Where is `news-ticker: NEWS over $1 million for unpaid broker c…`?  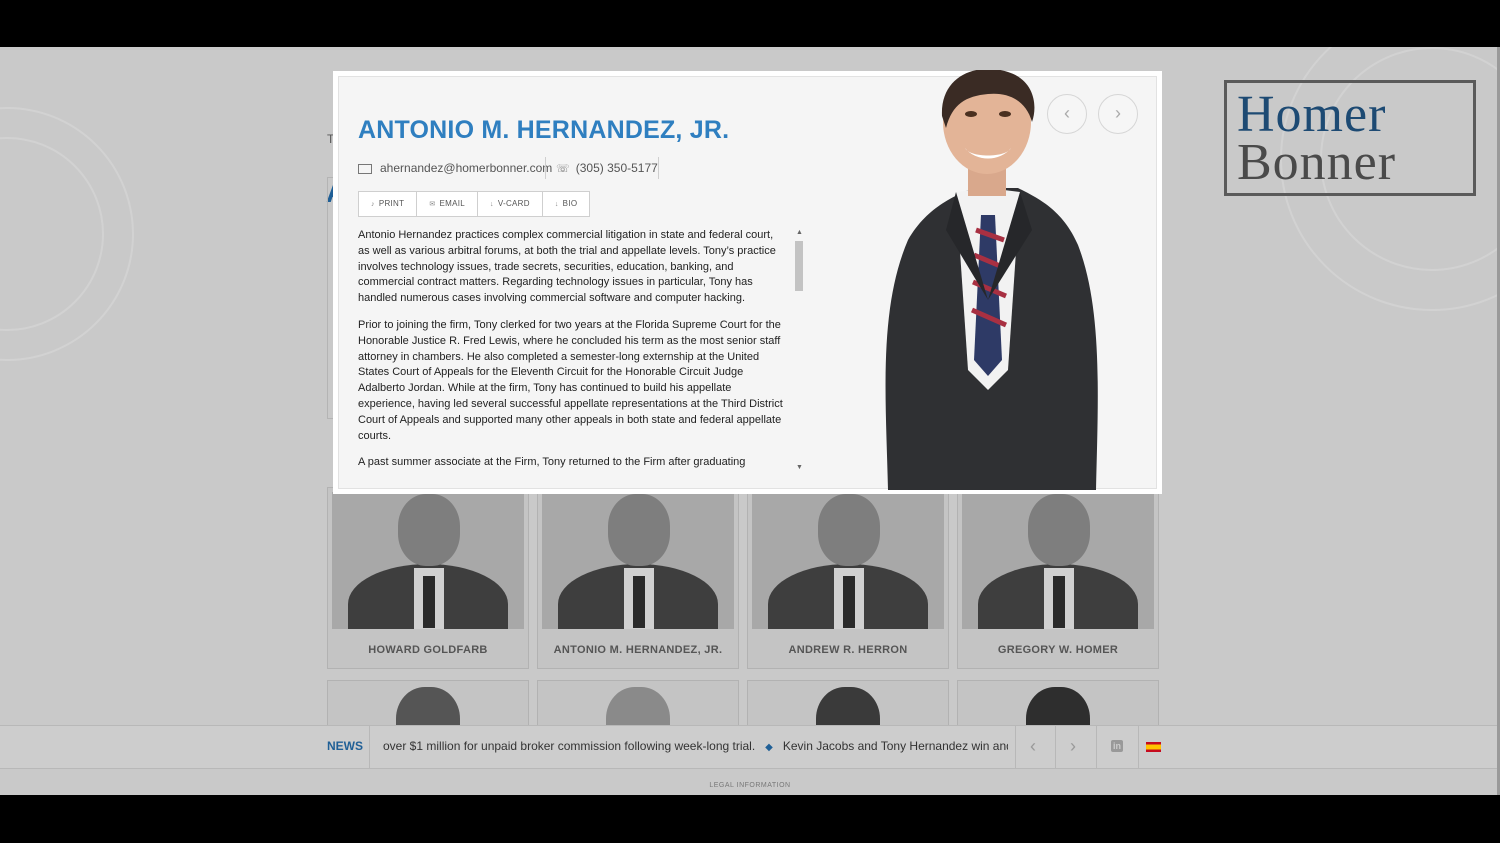
news-ticker: NEWS over $1 million for unpaid broker c… is located at coordinates (750, 747).